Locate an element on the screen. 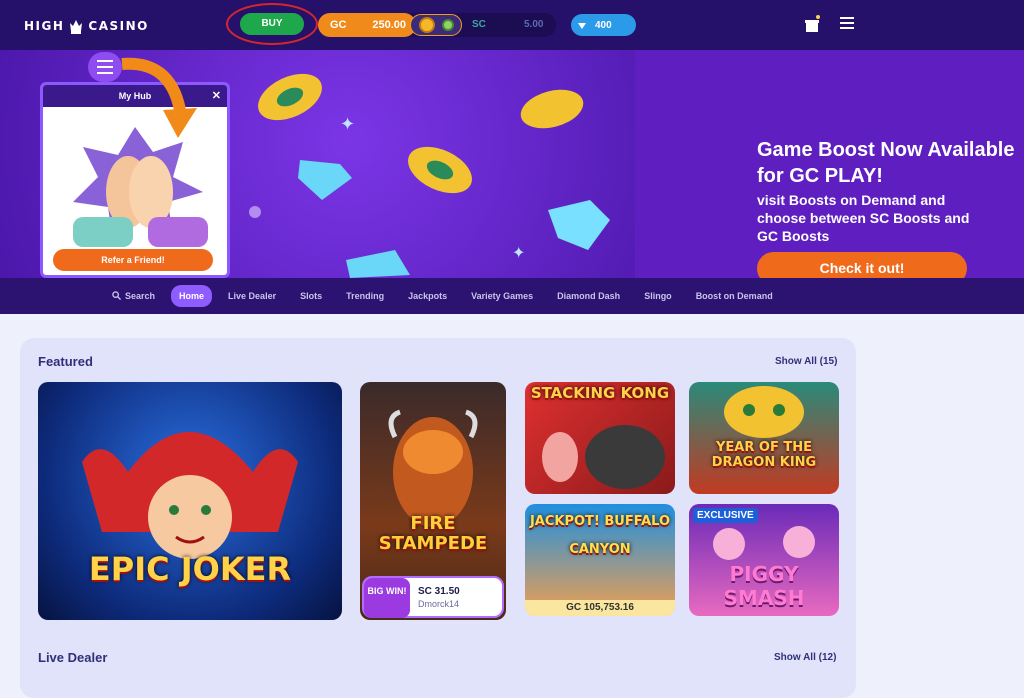  tab-slots: Slots is located at coordinates (311, 296).